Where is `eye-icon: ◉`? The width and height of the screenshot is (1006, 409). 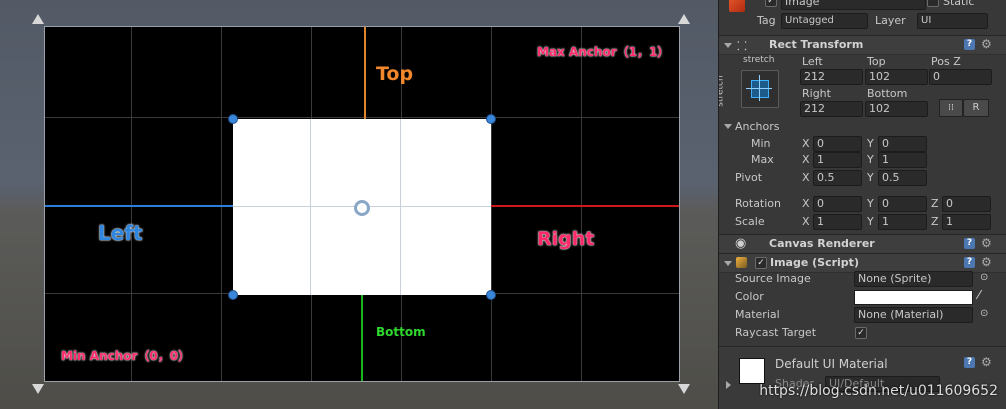
eye-icon: ◉ is located at coordinates (741, 243).